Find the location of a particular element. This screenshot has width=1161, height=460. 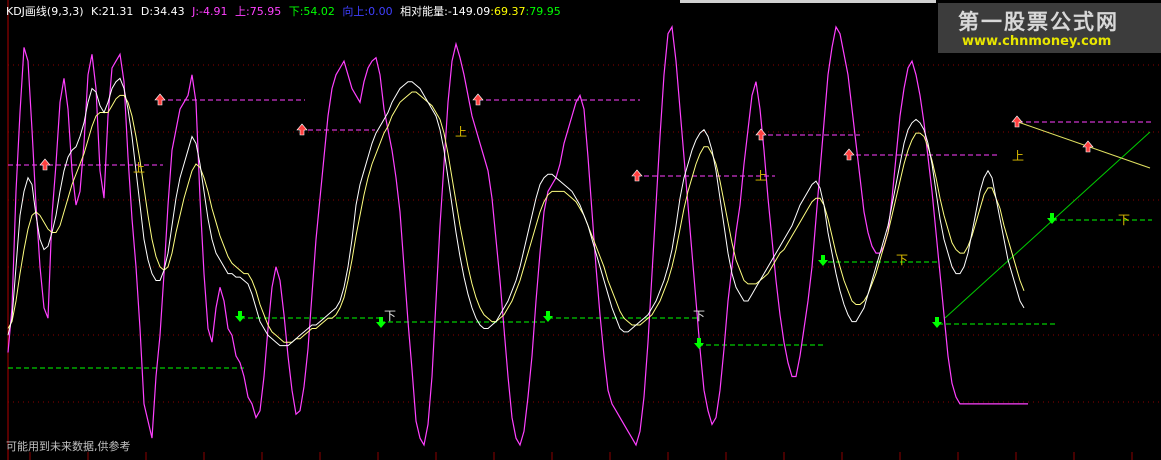

energy-value-2: :69.37 is located at coordinates (508, 11).